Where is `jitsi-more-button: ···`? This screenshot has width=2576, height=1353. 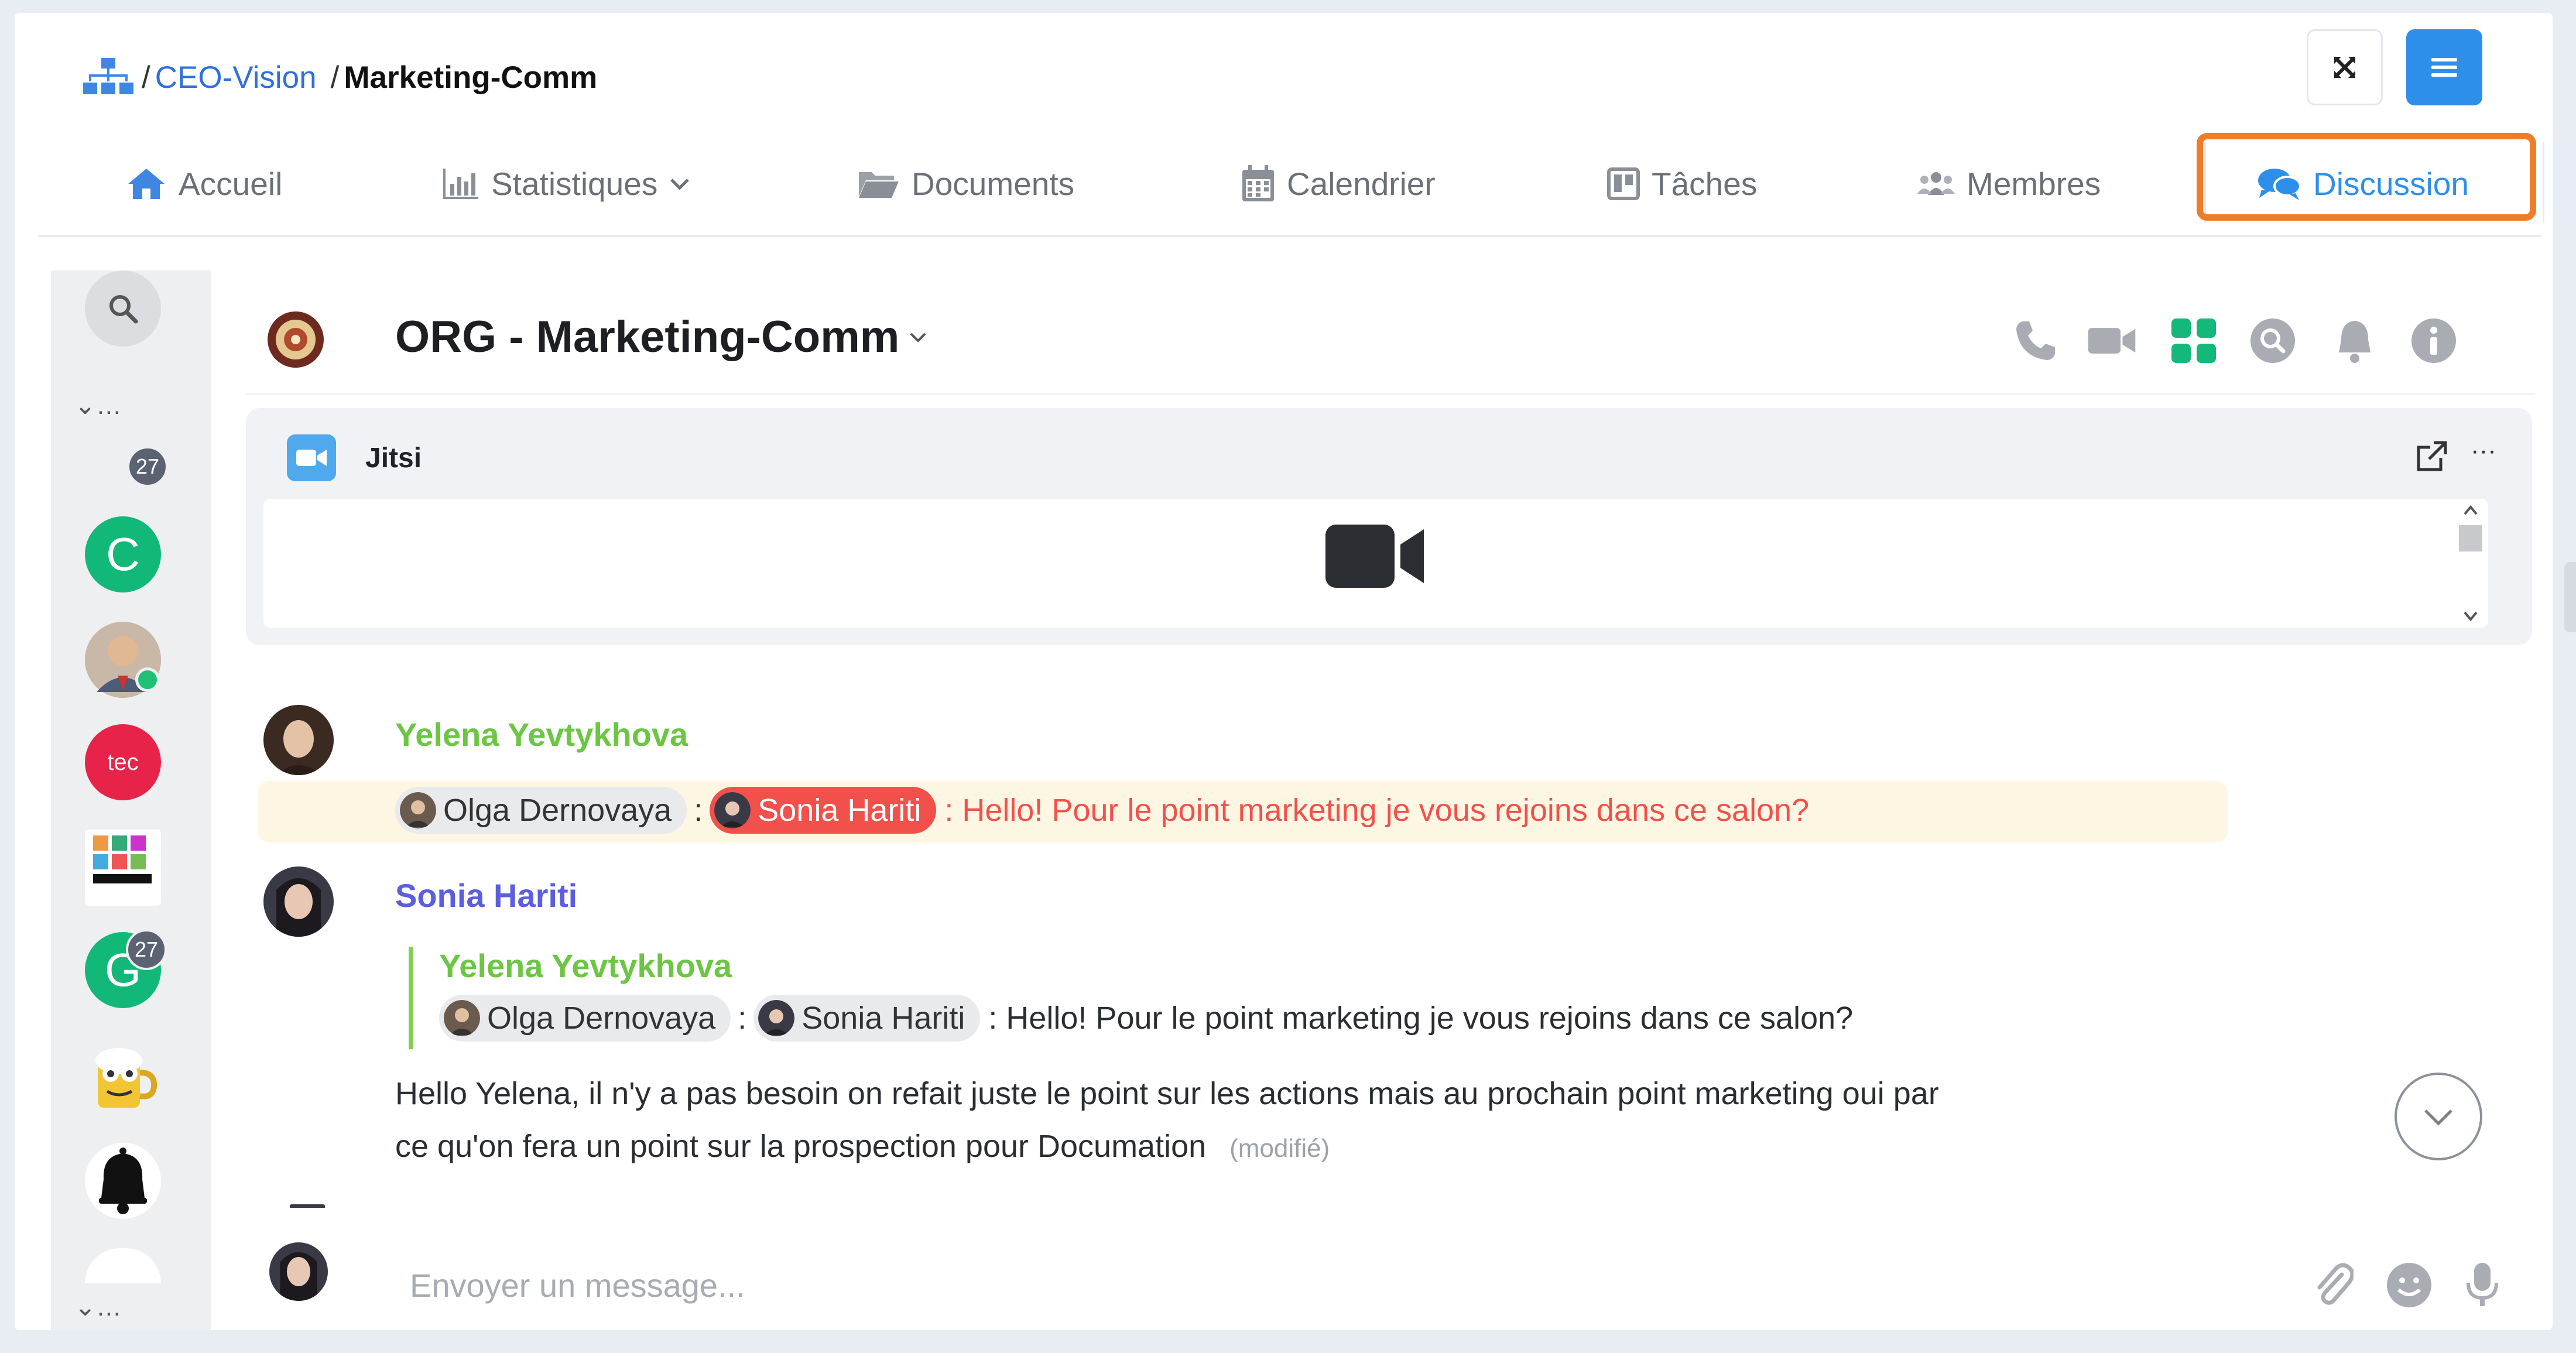
jitsi-more-button: ··· is located at coordinates (2483, 450).